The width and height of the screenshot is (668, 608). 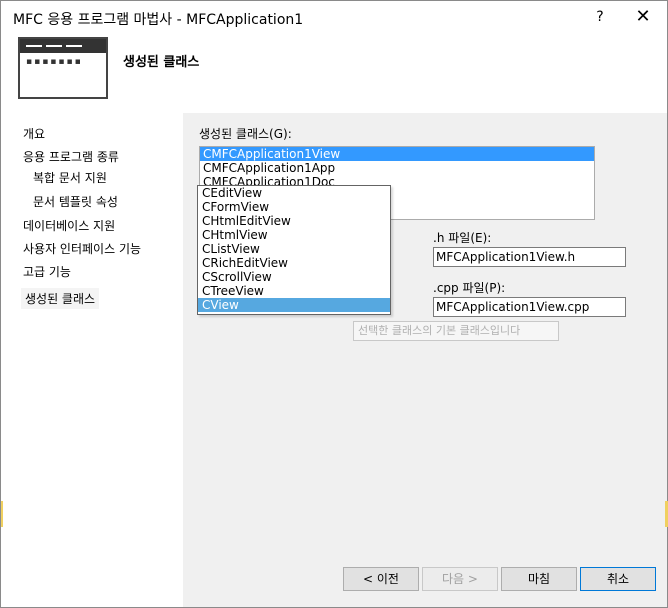 What do you see at coordinates (397, 154) in the screenshot?
I see `class-list-item: CMFCApplication1View` at bounding box center [397, 154].